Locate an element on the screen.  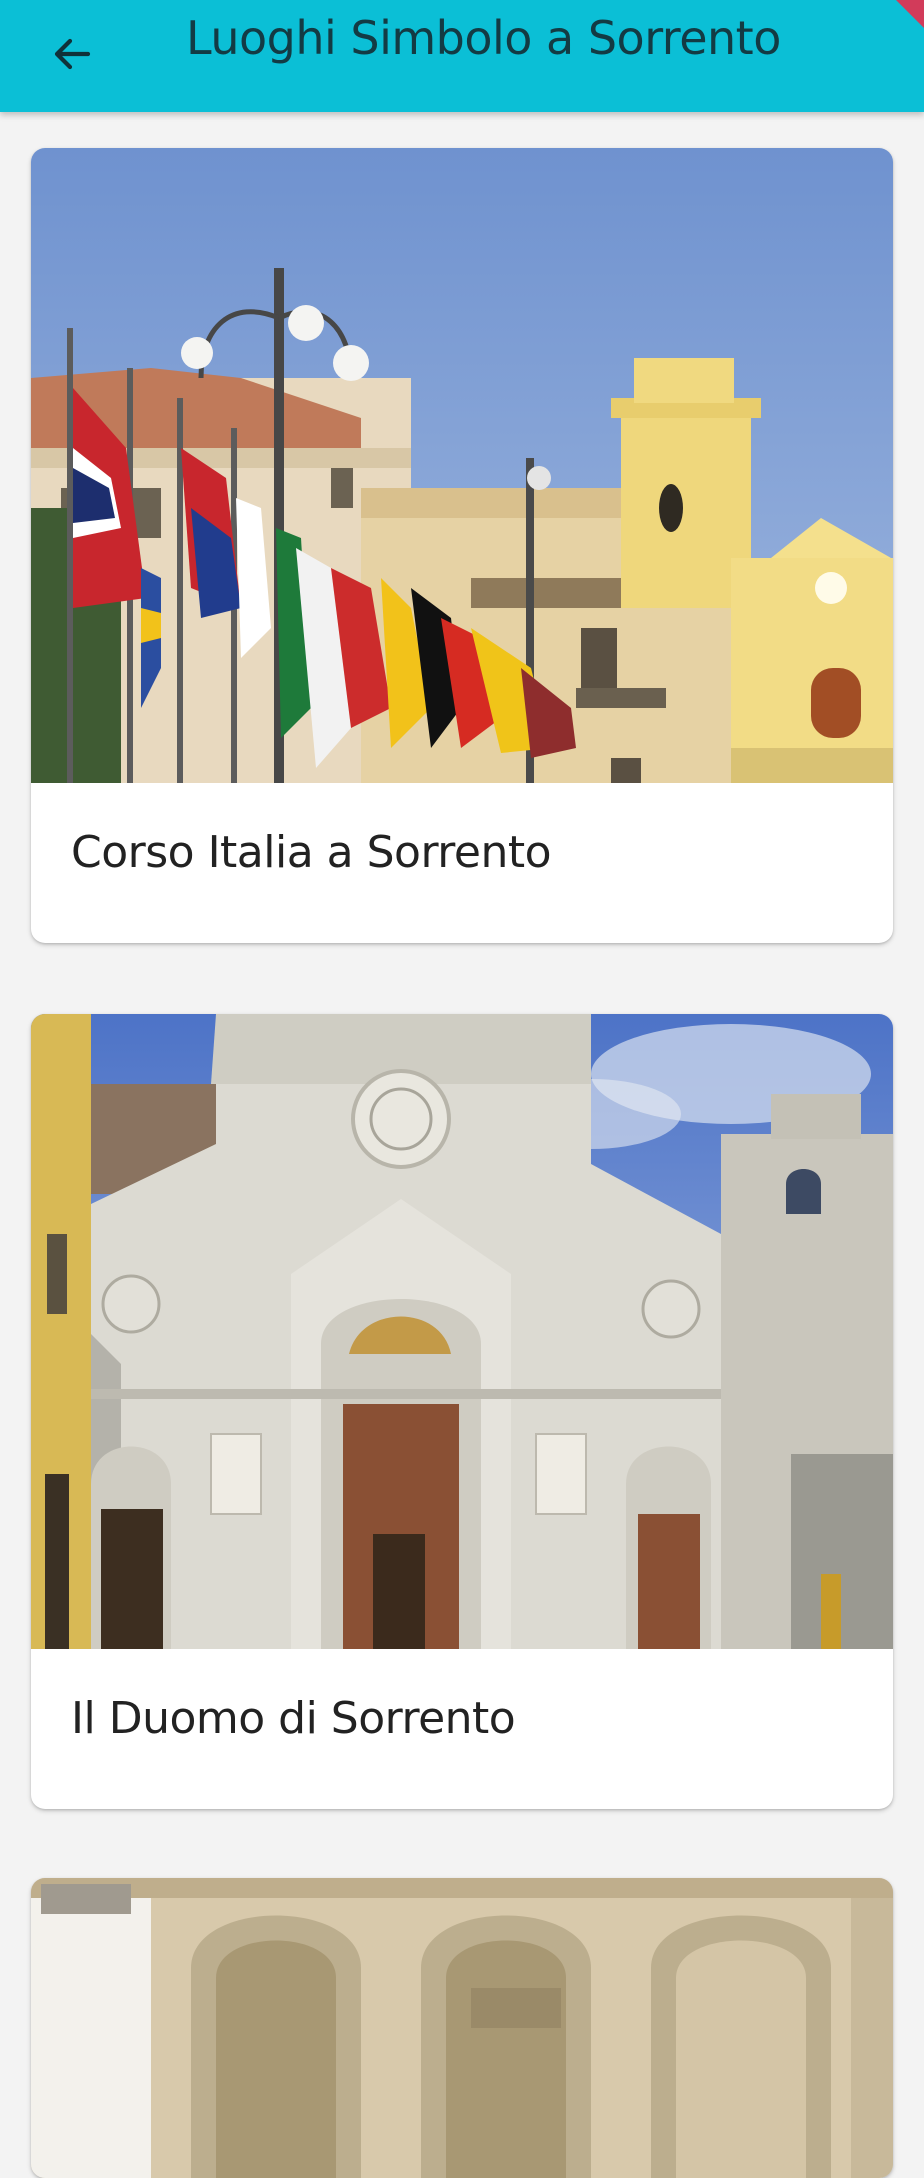
card-image-partial is located at coordinates (462, 2028).